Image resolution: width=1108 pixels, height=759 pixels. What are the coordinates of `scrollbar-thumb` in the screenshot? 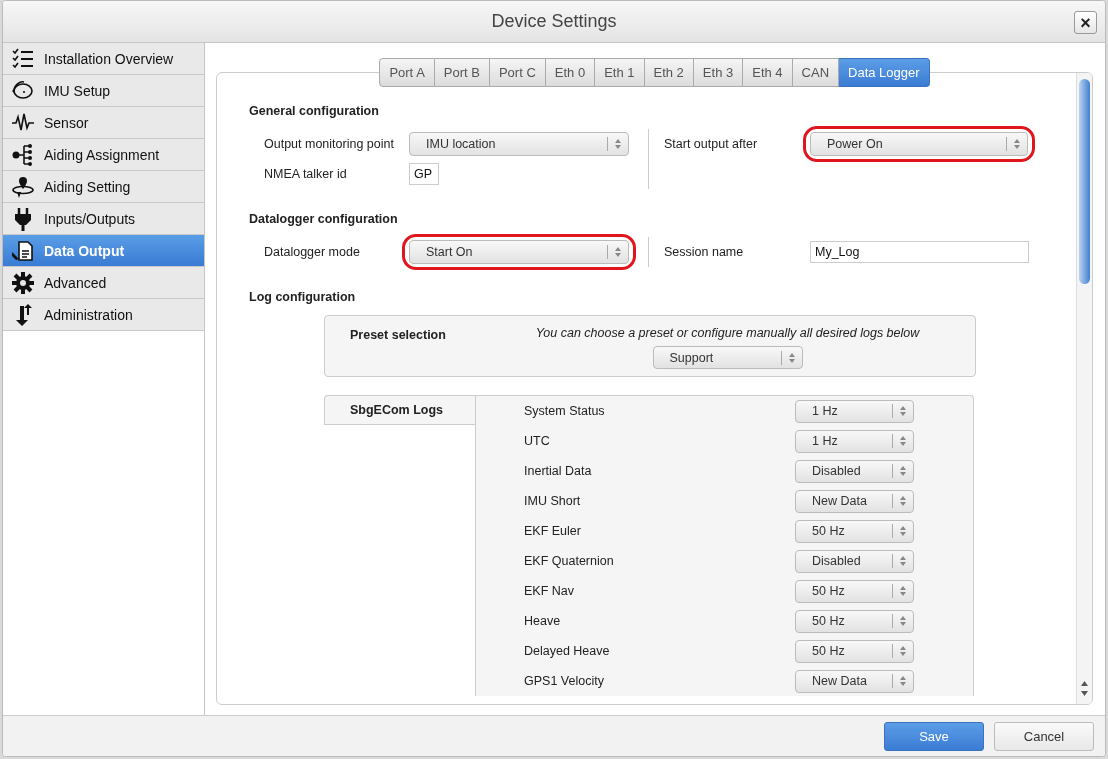 It's located at (1084, 181).